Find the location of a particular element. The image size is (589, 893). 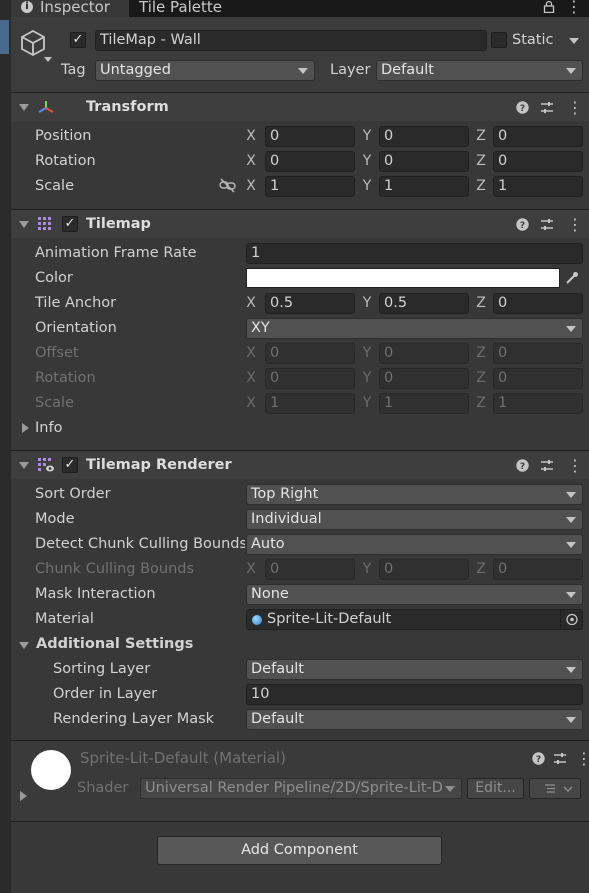

mask-interaction-dropdown: None is located at coordinates (414, 594).